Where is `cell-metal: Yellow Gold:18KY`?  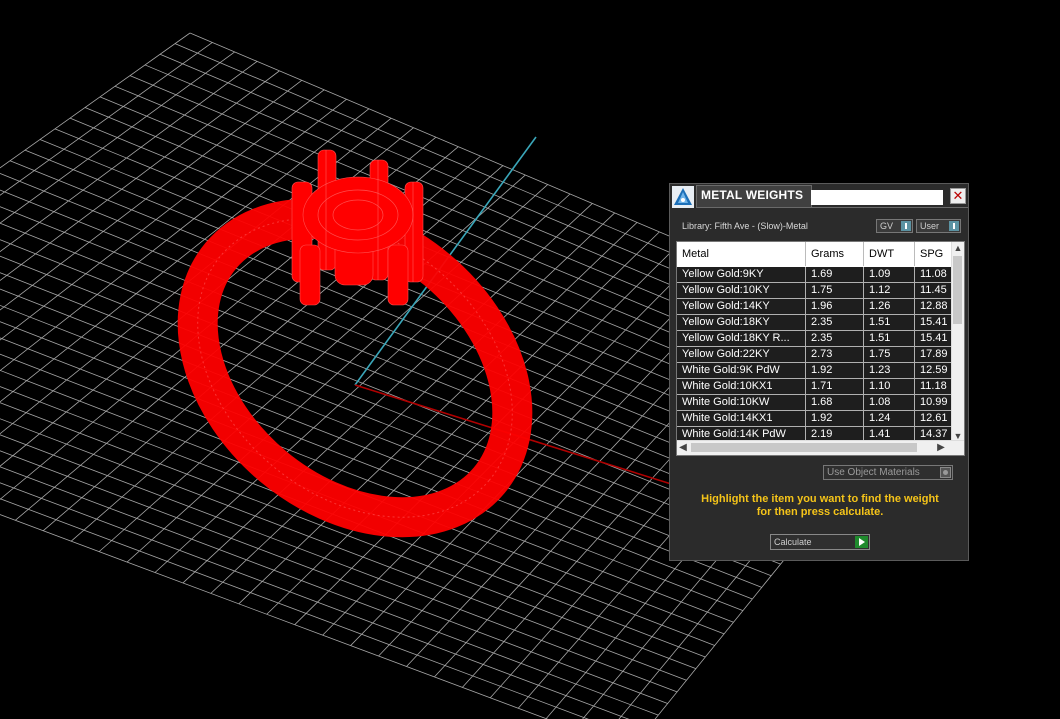 cell-metal: Yellow Gold:18KY is located at coordinates (741, 322).